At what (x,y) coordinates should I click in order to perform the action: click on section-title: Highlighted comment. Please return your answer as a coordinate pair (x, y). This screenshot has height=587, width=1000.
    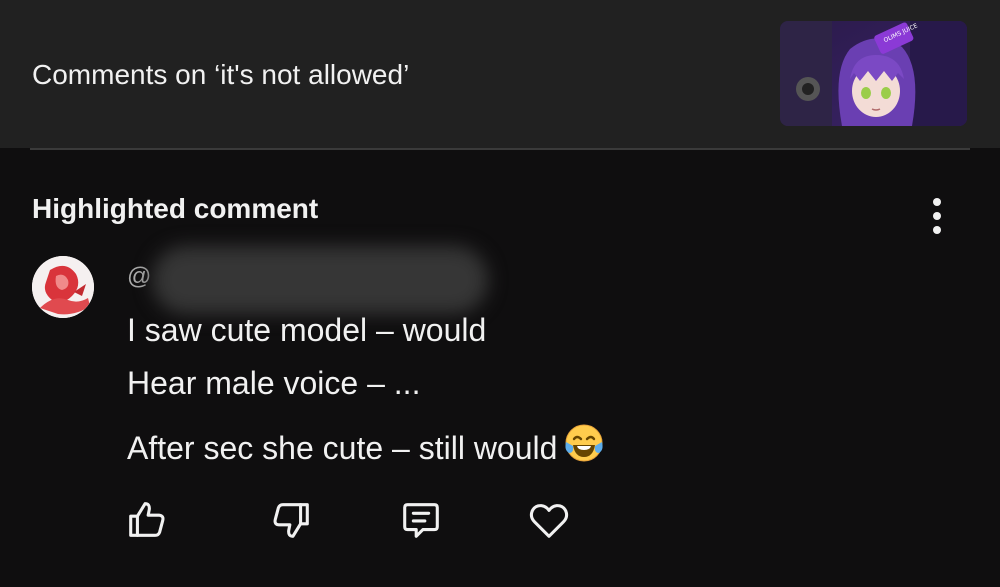
    Looking at the image, I should click on (175, 208).